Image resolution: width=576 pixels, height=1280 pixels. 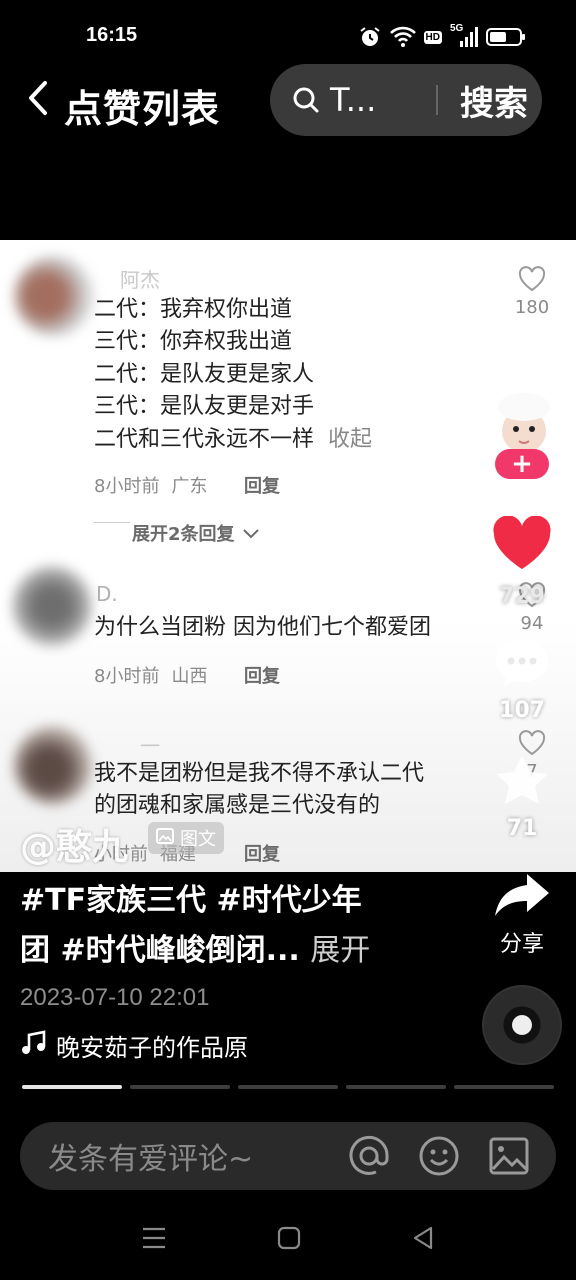 What do you see at coordinates (509, 1156) in the screenshot?
I see `image-picker-icon` at bounding box center [509, 1156].